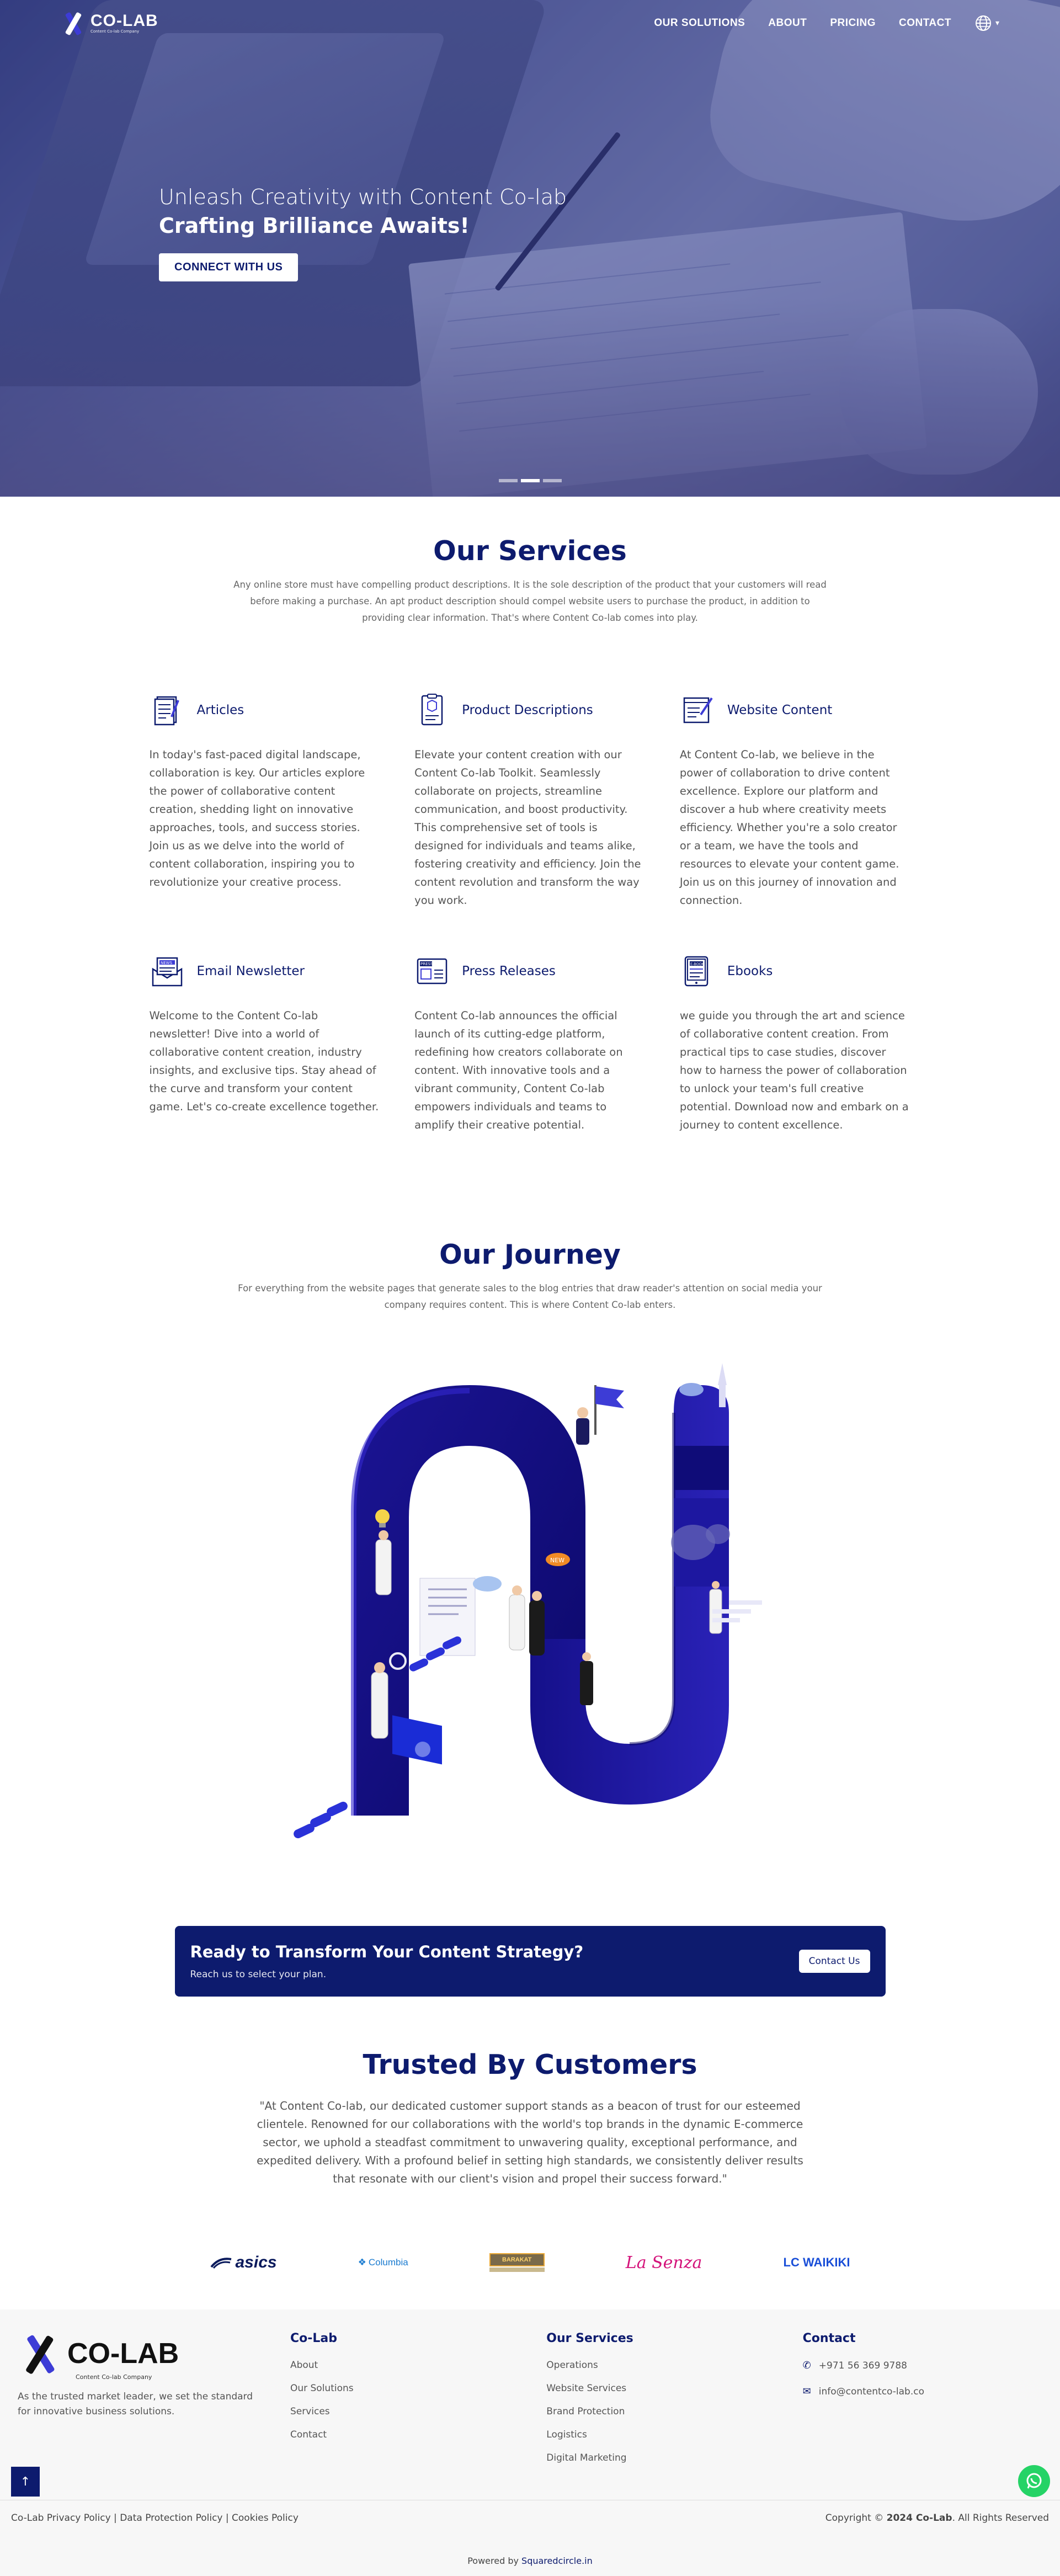 The height and width of the screenshot is (2576, 1060). What do you see at coordinates (410, 2388) in the screenshot?
I see `footer-link-our-solutions: Our Solutions` at bounding box center [410, 2388].